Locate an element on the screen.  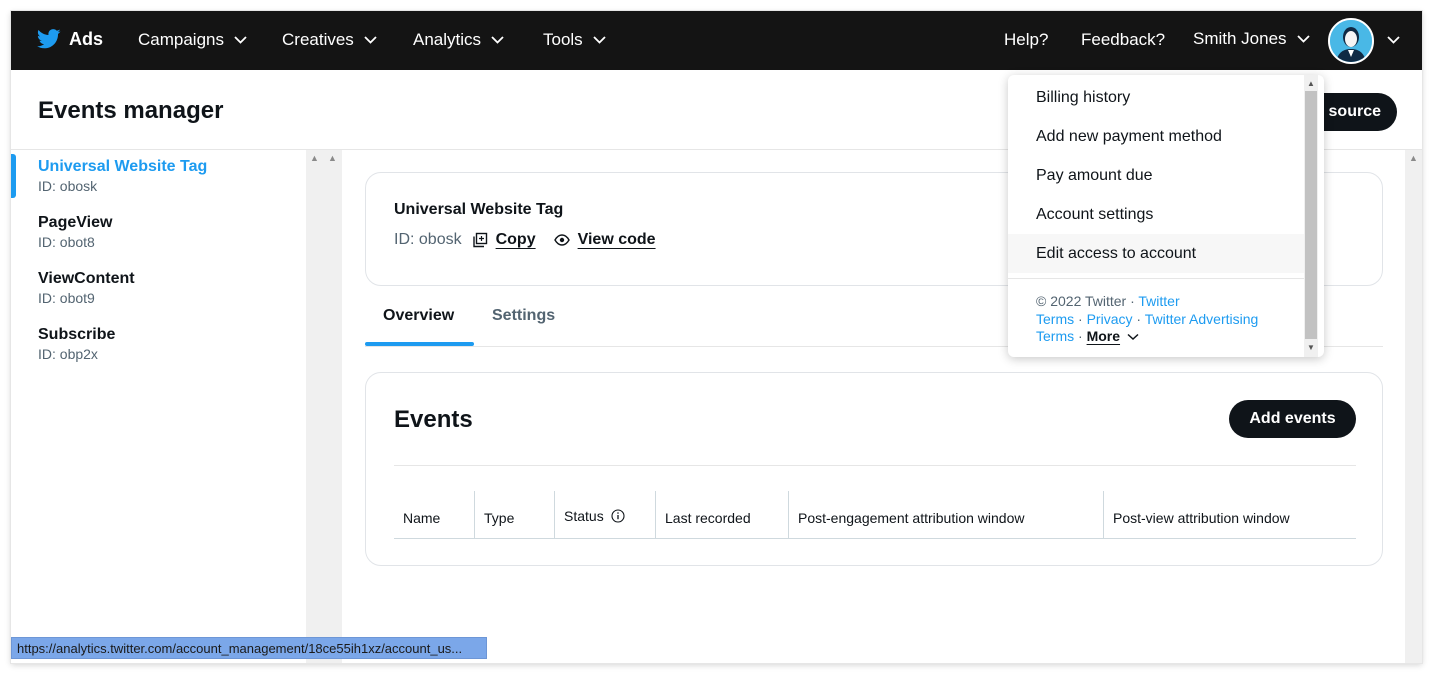
brand: Ads is located at coordinates (70, 39).